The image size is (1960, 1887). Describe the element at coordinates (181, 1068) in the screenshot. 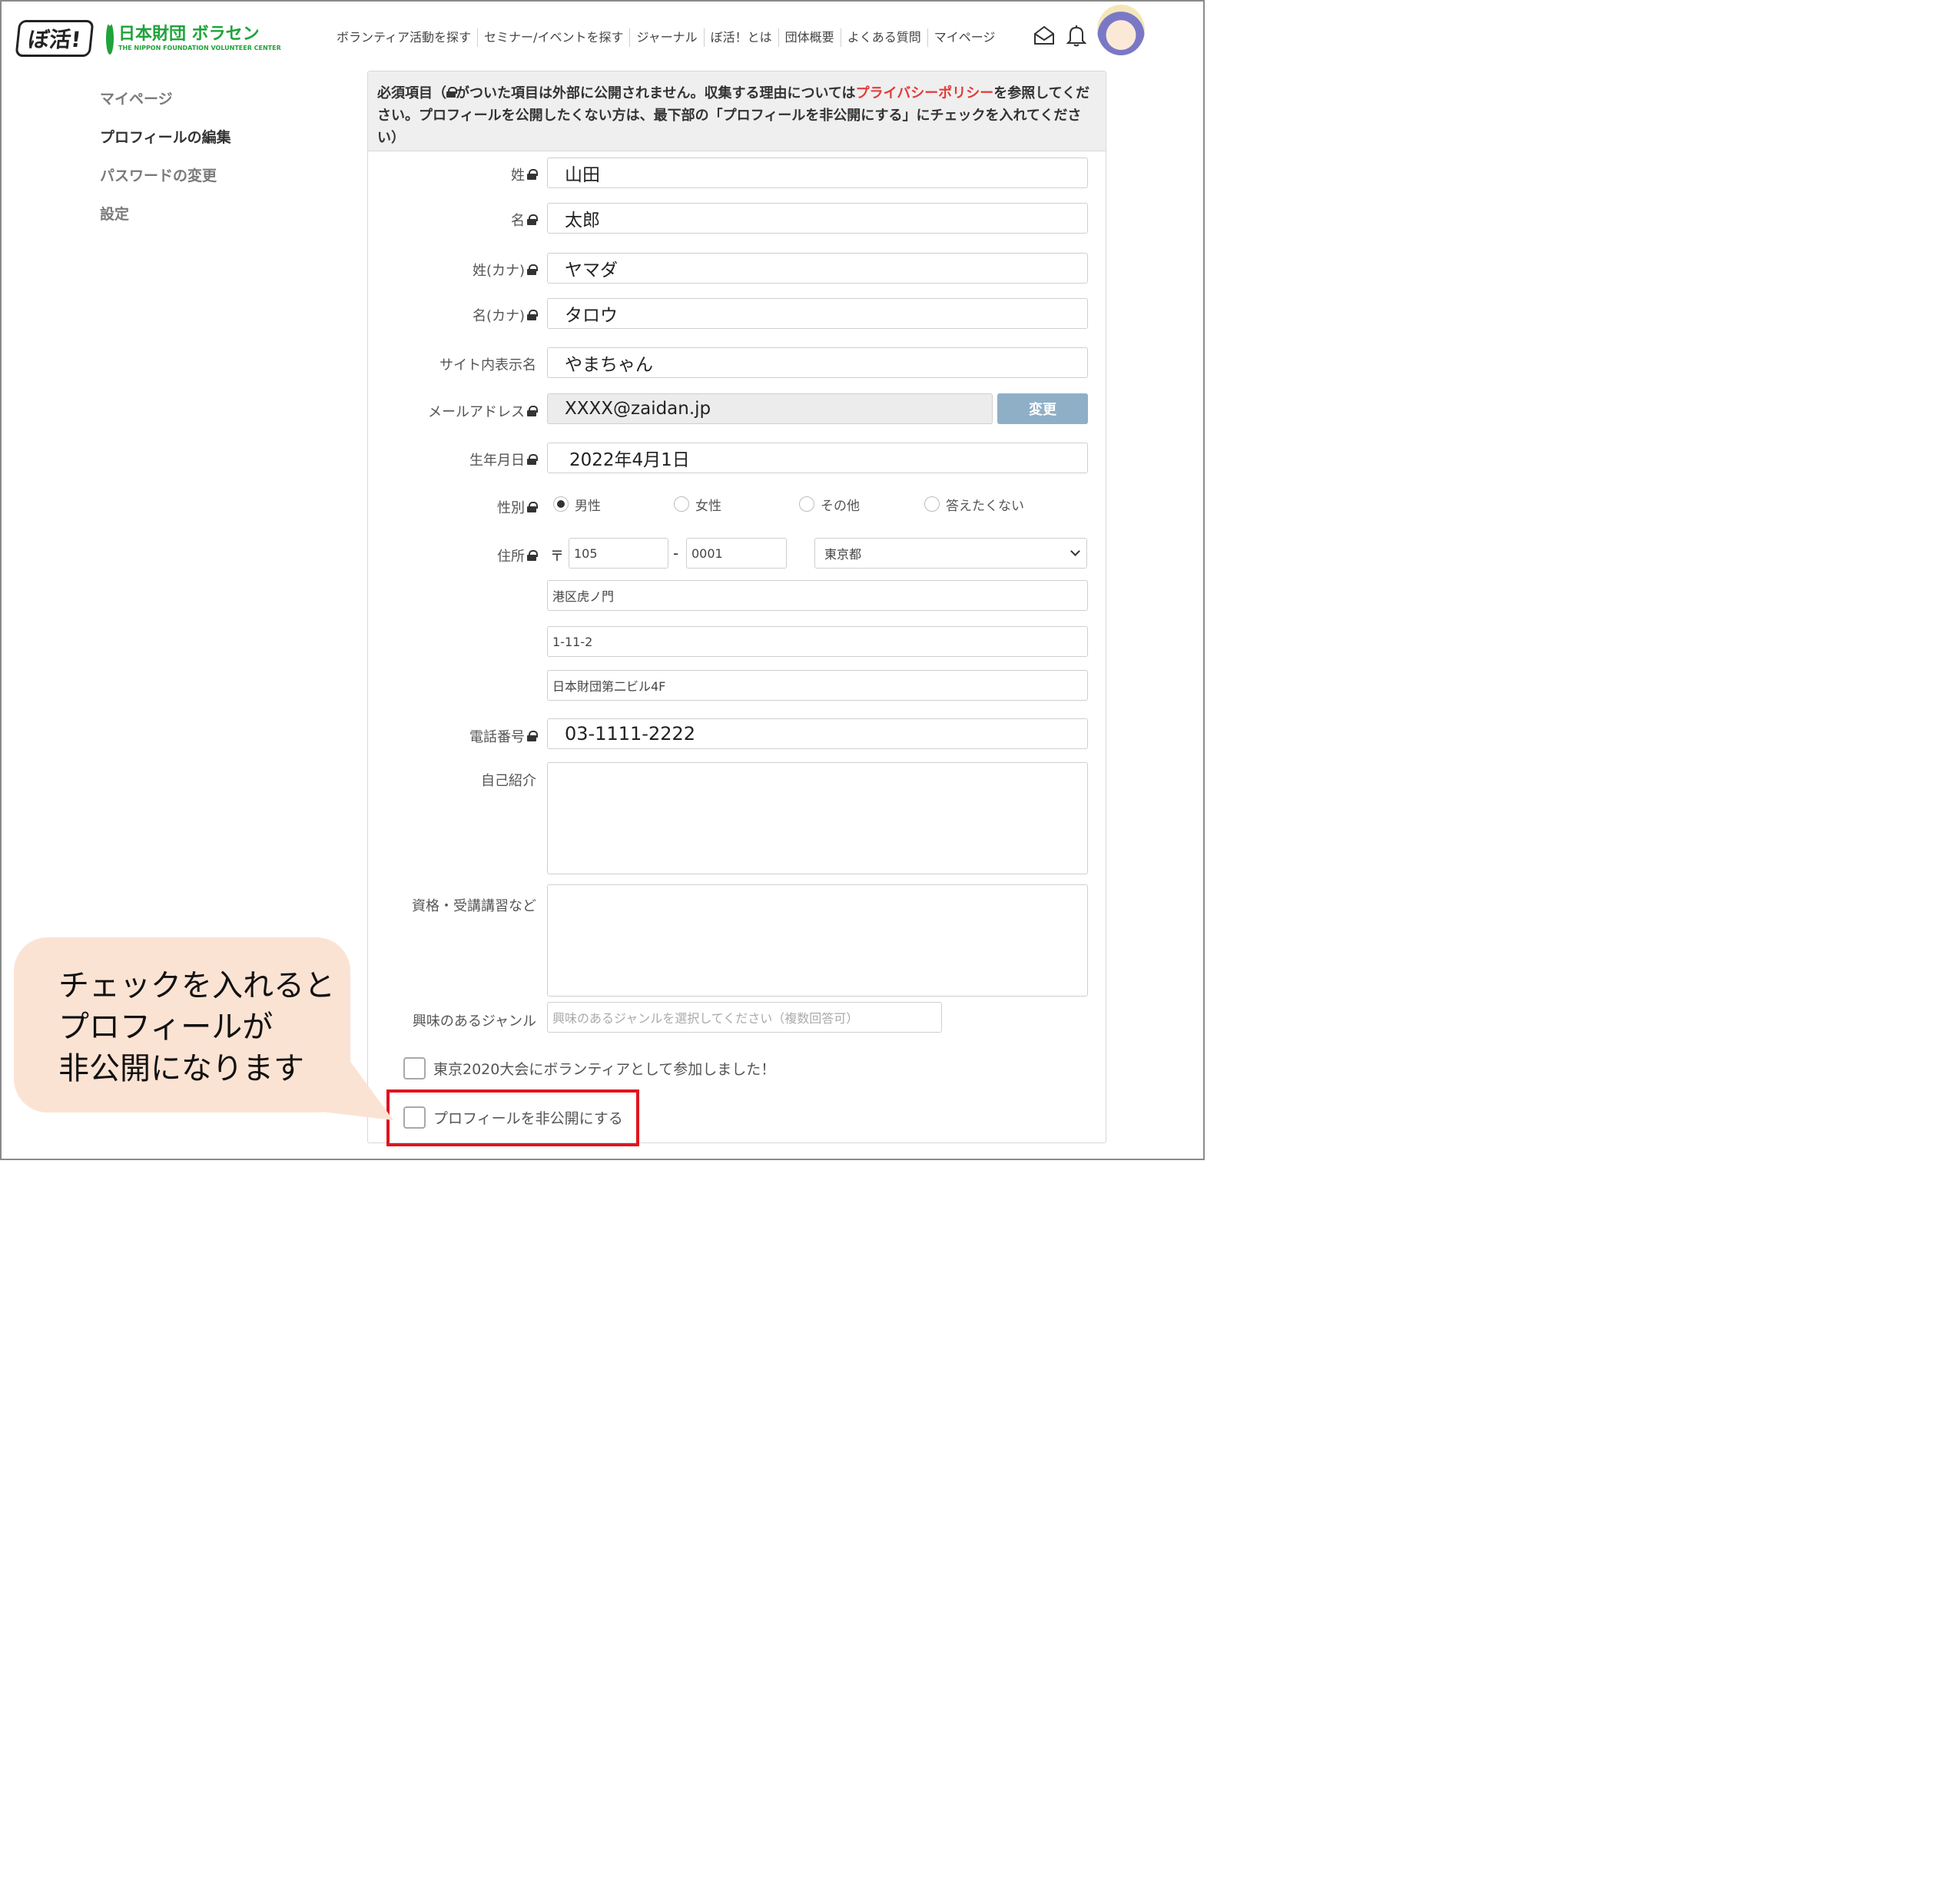

I see `callout-line-3: 非公開になります` at that location.